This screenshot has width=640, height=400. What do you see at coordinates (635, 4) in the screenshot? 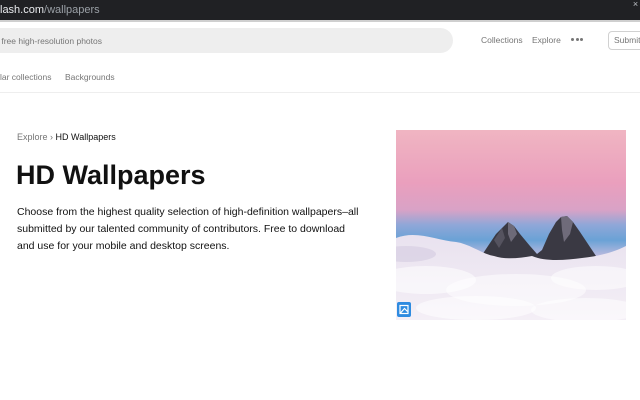
I see `window-close-icon: ×` at bounding box center [635, 4].